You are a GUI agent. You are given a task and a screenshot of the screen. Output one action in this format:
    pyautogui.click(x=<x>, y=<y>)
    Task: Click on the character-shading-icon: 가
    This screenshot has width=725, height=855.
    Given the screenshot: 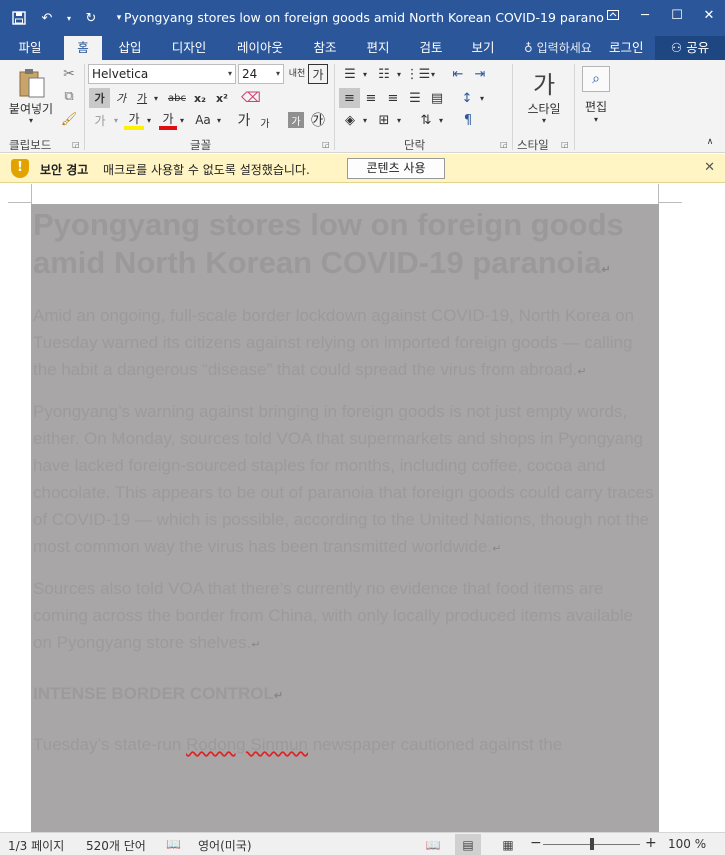 What is the action you would take?
    pyautogui.click(x=296, y=120)
    